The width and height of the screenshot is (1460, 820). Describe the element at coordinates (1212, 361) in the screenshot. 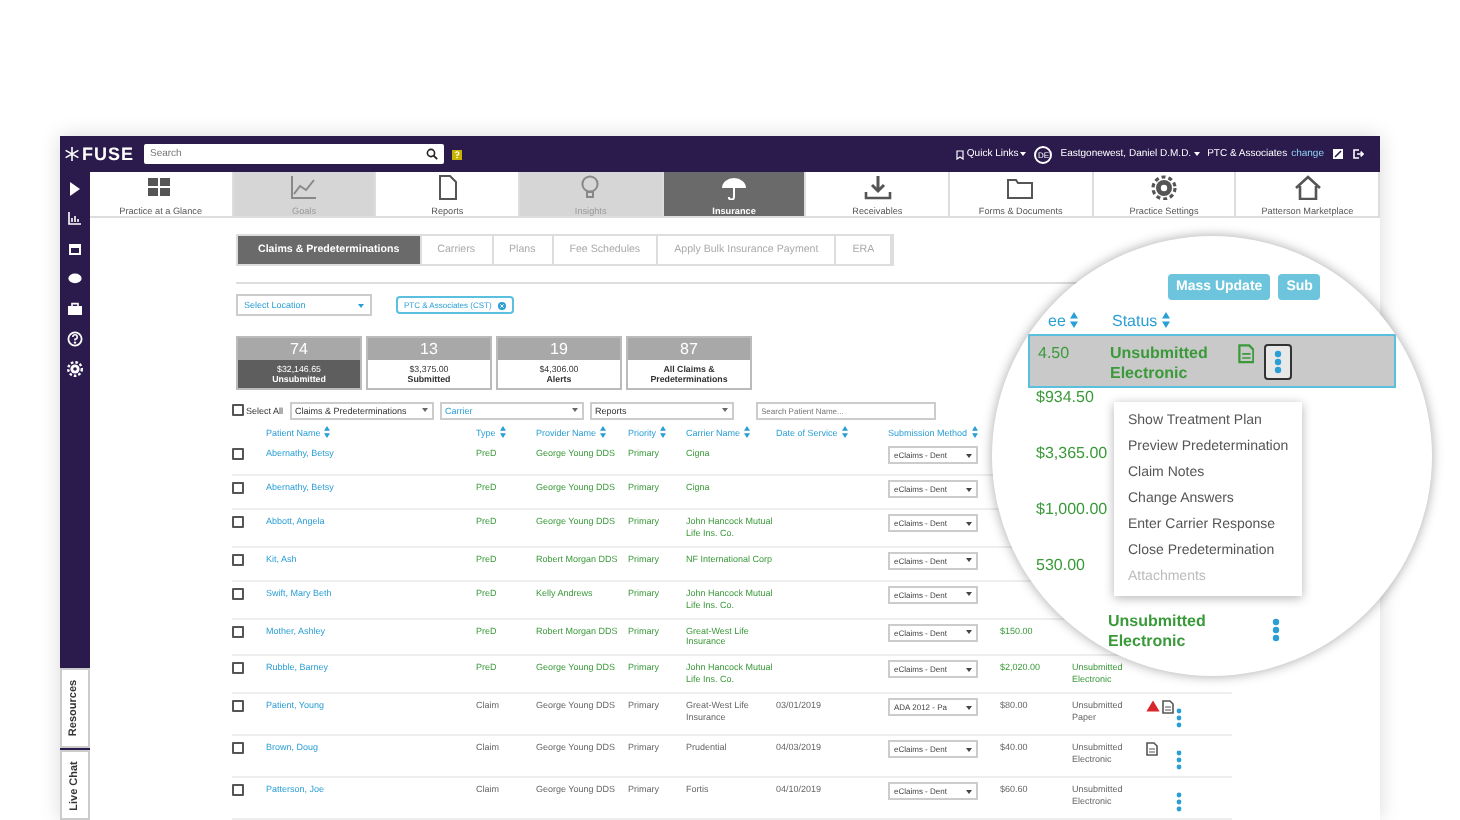

I see `table-row: 4.50 Unsubmitted Electronic` at that location.